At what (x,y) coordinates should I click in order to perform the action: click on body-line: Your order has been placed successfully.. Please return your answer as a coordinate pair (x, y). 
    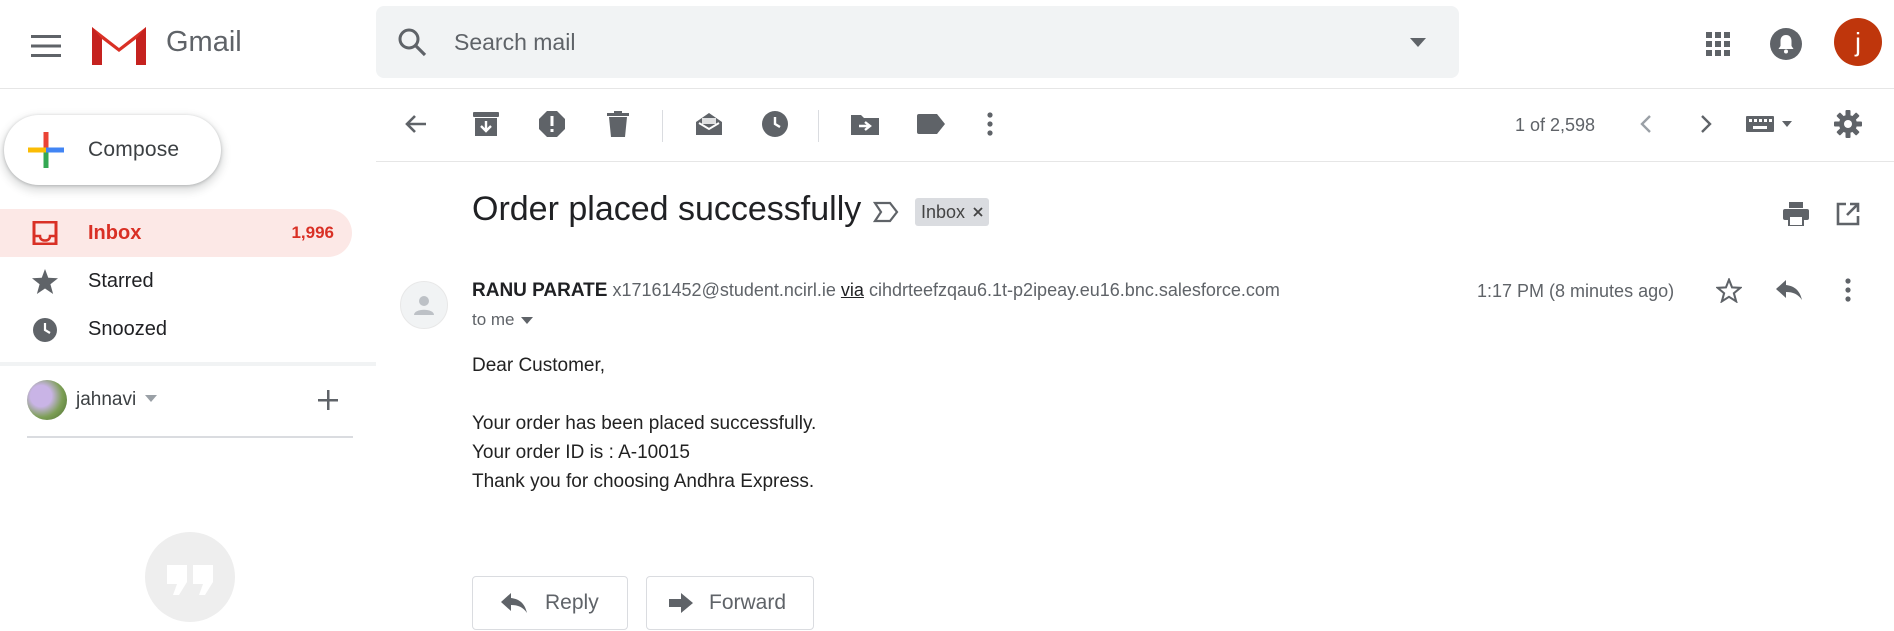
    Looking at the image, I should click on (644, 423).